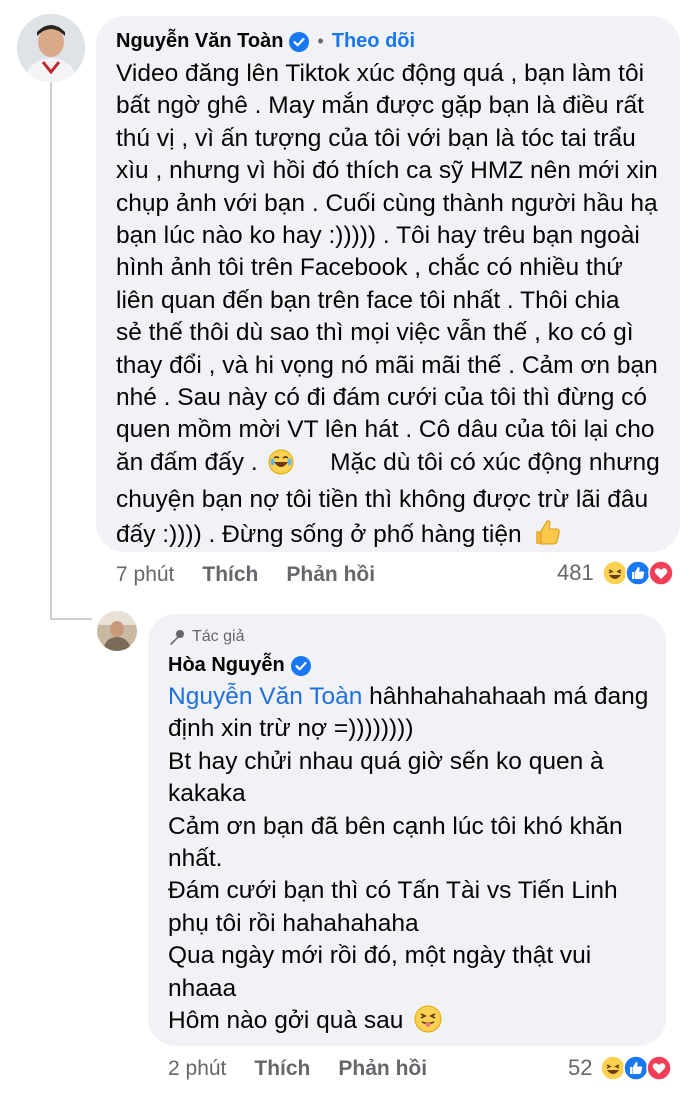  What do you see at coordinates (281, 466) in the screenshot?
I see `laughing-tears-emoji-icon` at bounding box center [281, 466].